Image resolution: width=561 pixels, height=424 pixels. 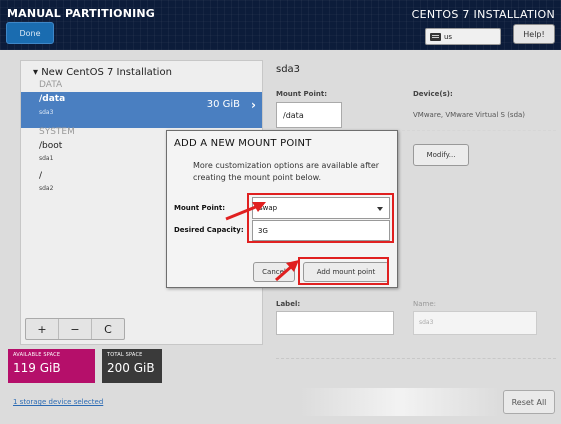 I want to click on arrow-to-add-button-icon, so click(x=287, y=271).